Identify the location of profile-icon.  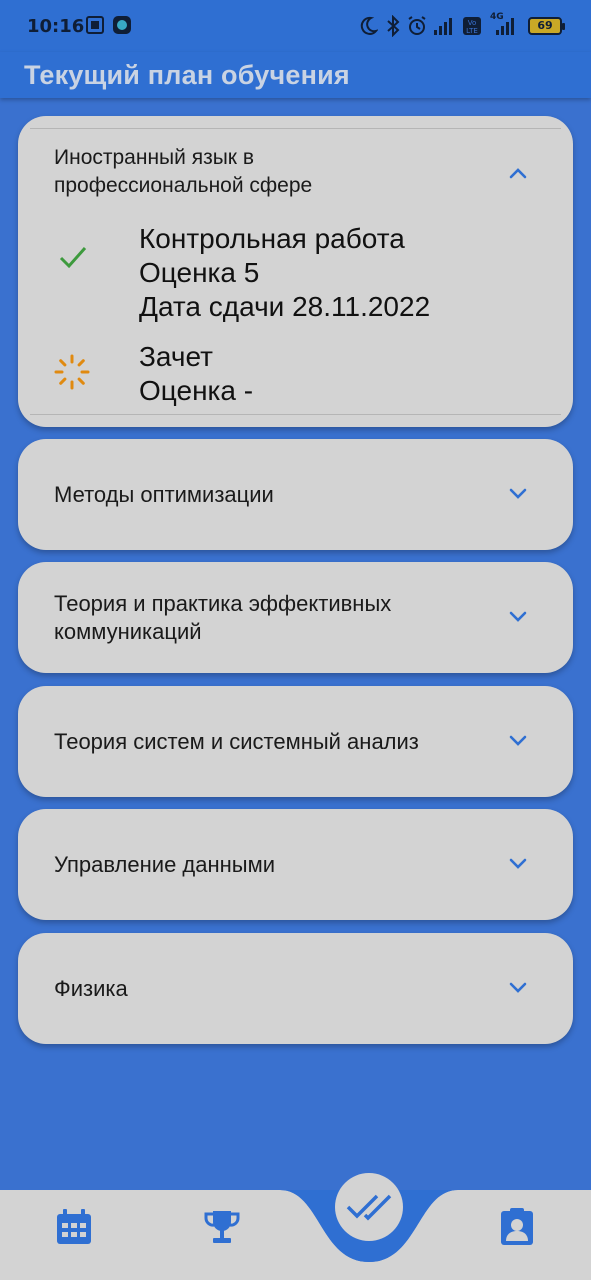
(517, 1227).